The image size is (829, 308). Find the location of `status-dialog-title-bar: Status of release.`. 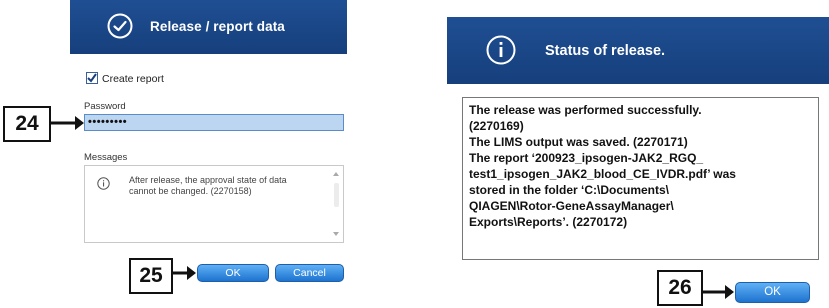

status-dialog-title-bar: Status of release. is located at coordinates (638, 50).